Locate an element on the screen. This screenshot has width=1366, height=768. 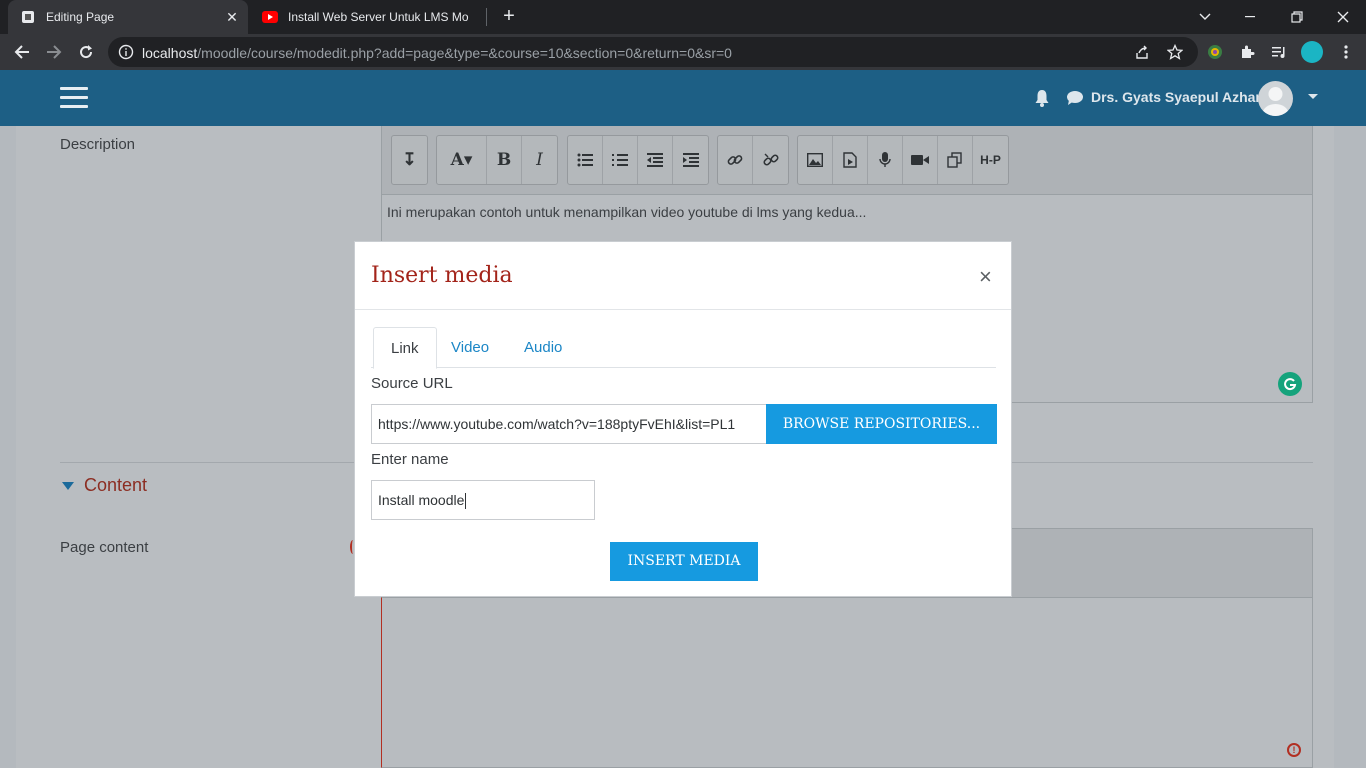
insert-media-button: INSERT MEDIA is located at coordinates (684, 561).